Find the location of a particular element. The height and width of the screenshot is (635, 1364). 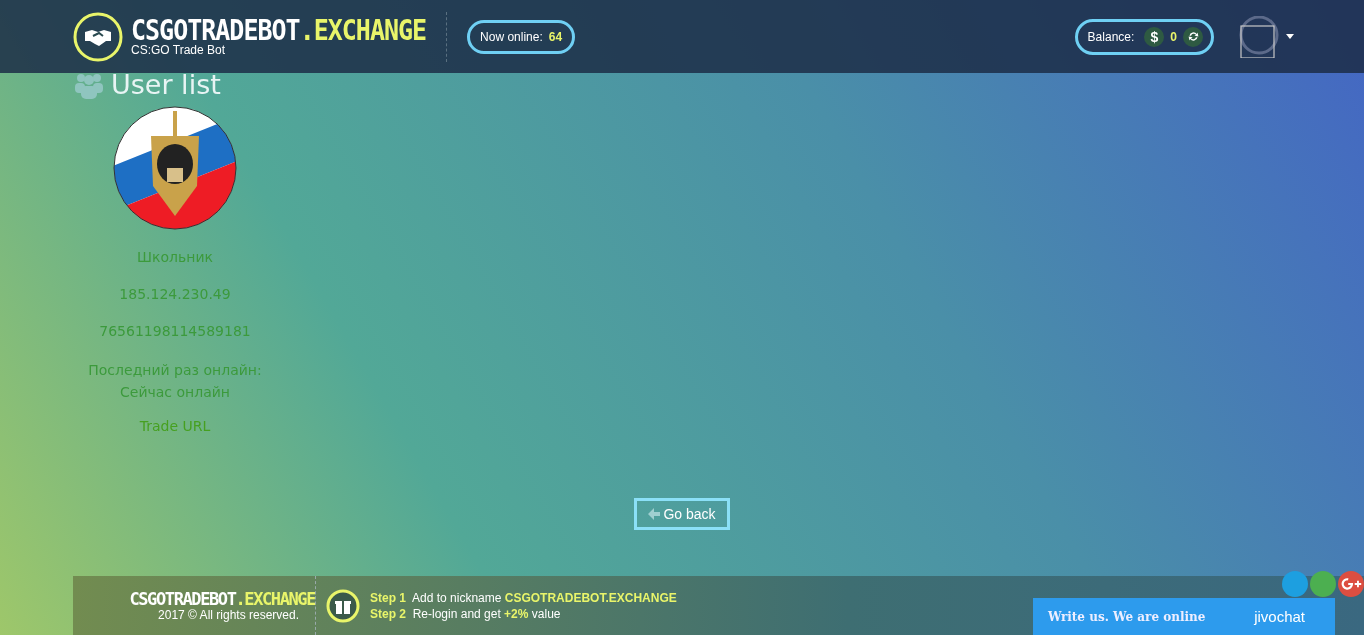

footer-logo: CSGOTRADEBOT.EXCHANGE is located at coordinates (222, 598).